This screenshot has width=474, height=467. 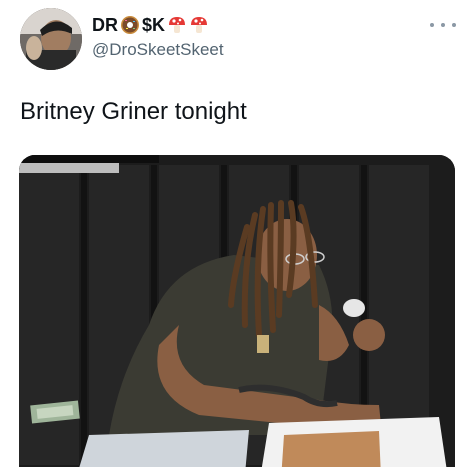 I want to click on display-name: DR $K, so click(x=150, y=25).